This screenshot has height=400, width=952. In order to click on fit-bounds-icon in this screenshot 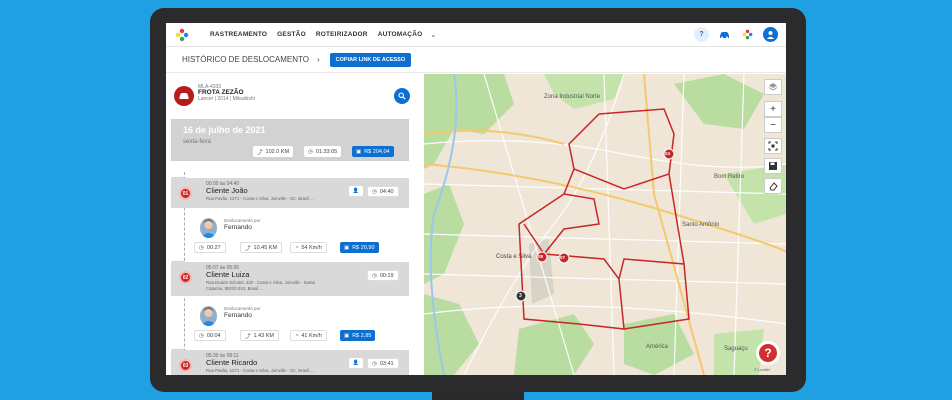, I will do `click(773, 146)`.